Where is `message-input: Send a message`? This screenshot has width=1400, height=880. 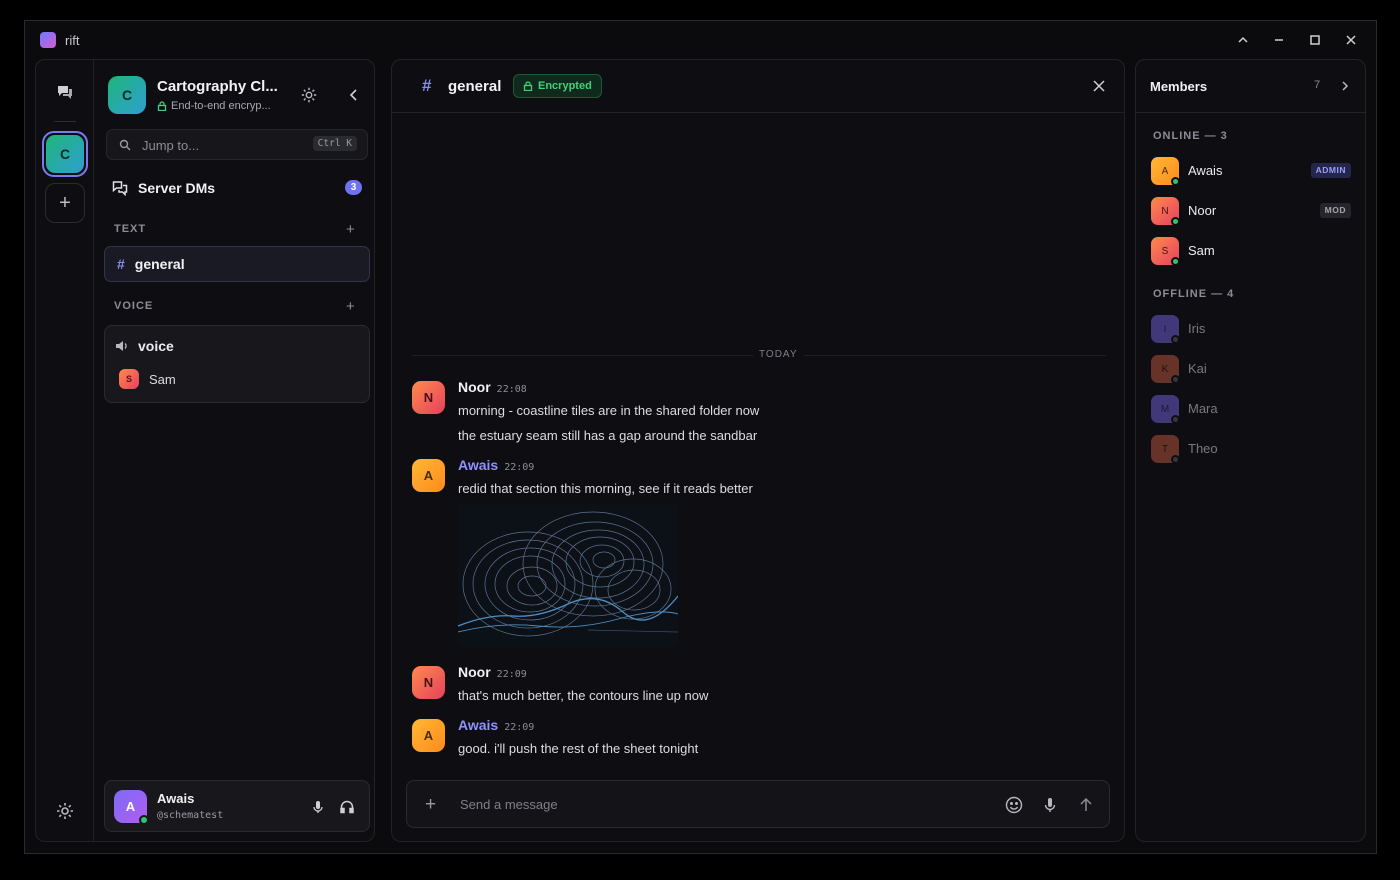 message-input: Send a message is located at coordinates (509, 804).